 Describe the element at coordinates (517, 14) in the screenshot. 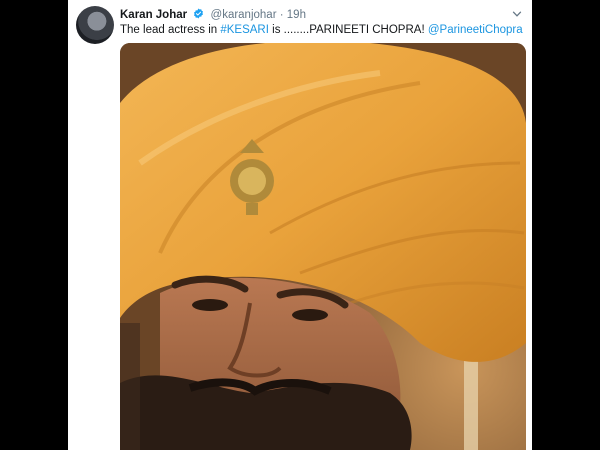

I see `chevron-down-icon` at that location.